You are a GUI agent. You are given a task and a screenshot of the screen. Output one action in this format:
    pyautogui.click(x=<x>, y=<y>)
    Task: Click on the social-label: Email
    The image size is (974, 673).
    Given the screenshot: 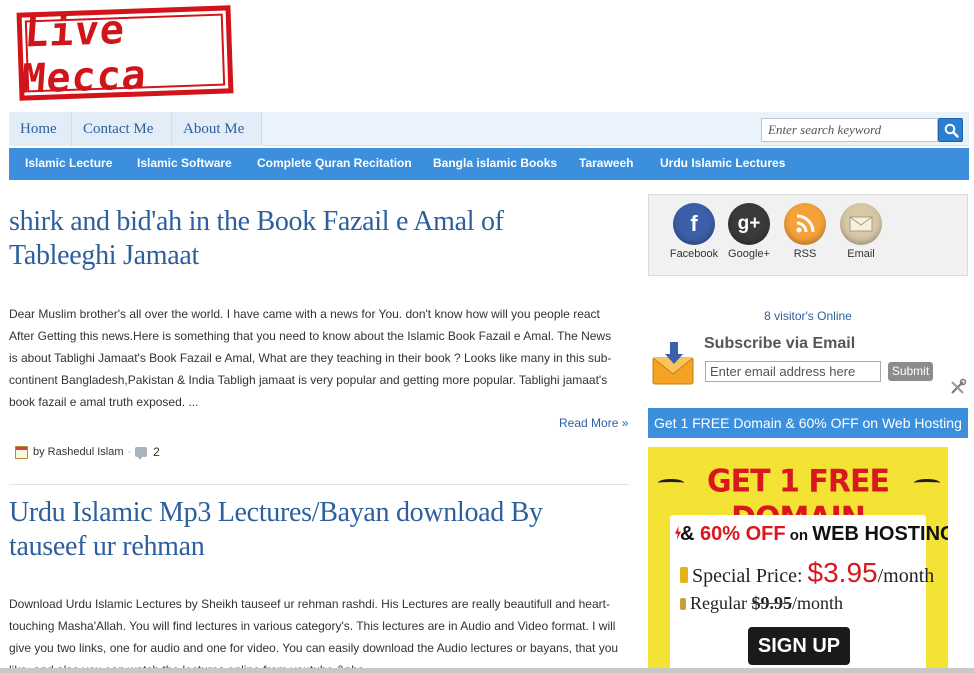 What is the action you would take?
    pyautogui.click(x=861, y=254)
    